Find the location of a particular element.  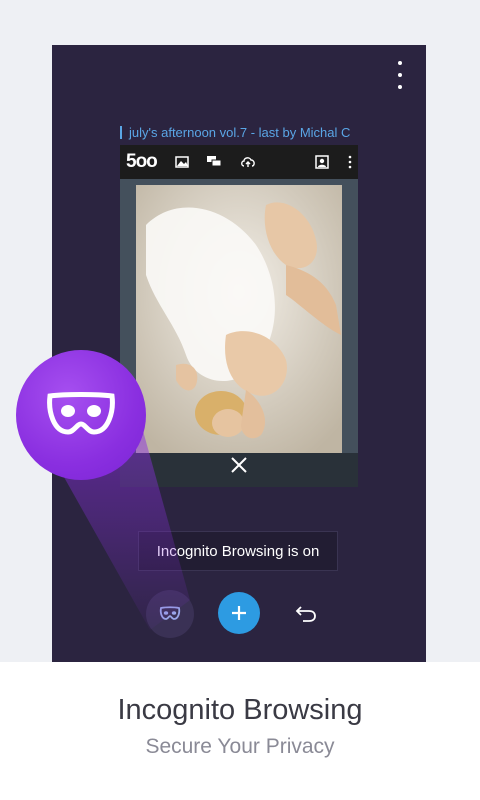

photo-image is located at coordinates (239, 319).